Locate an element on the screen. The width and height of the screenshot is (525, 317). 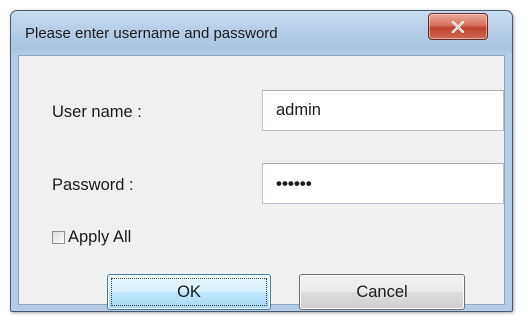
ok-label: OK is located at coordinates (189, 291).